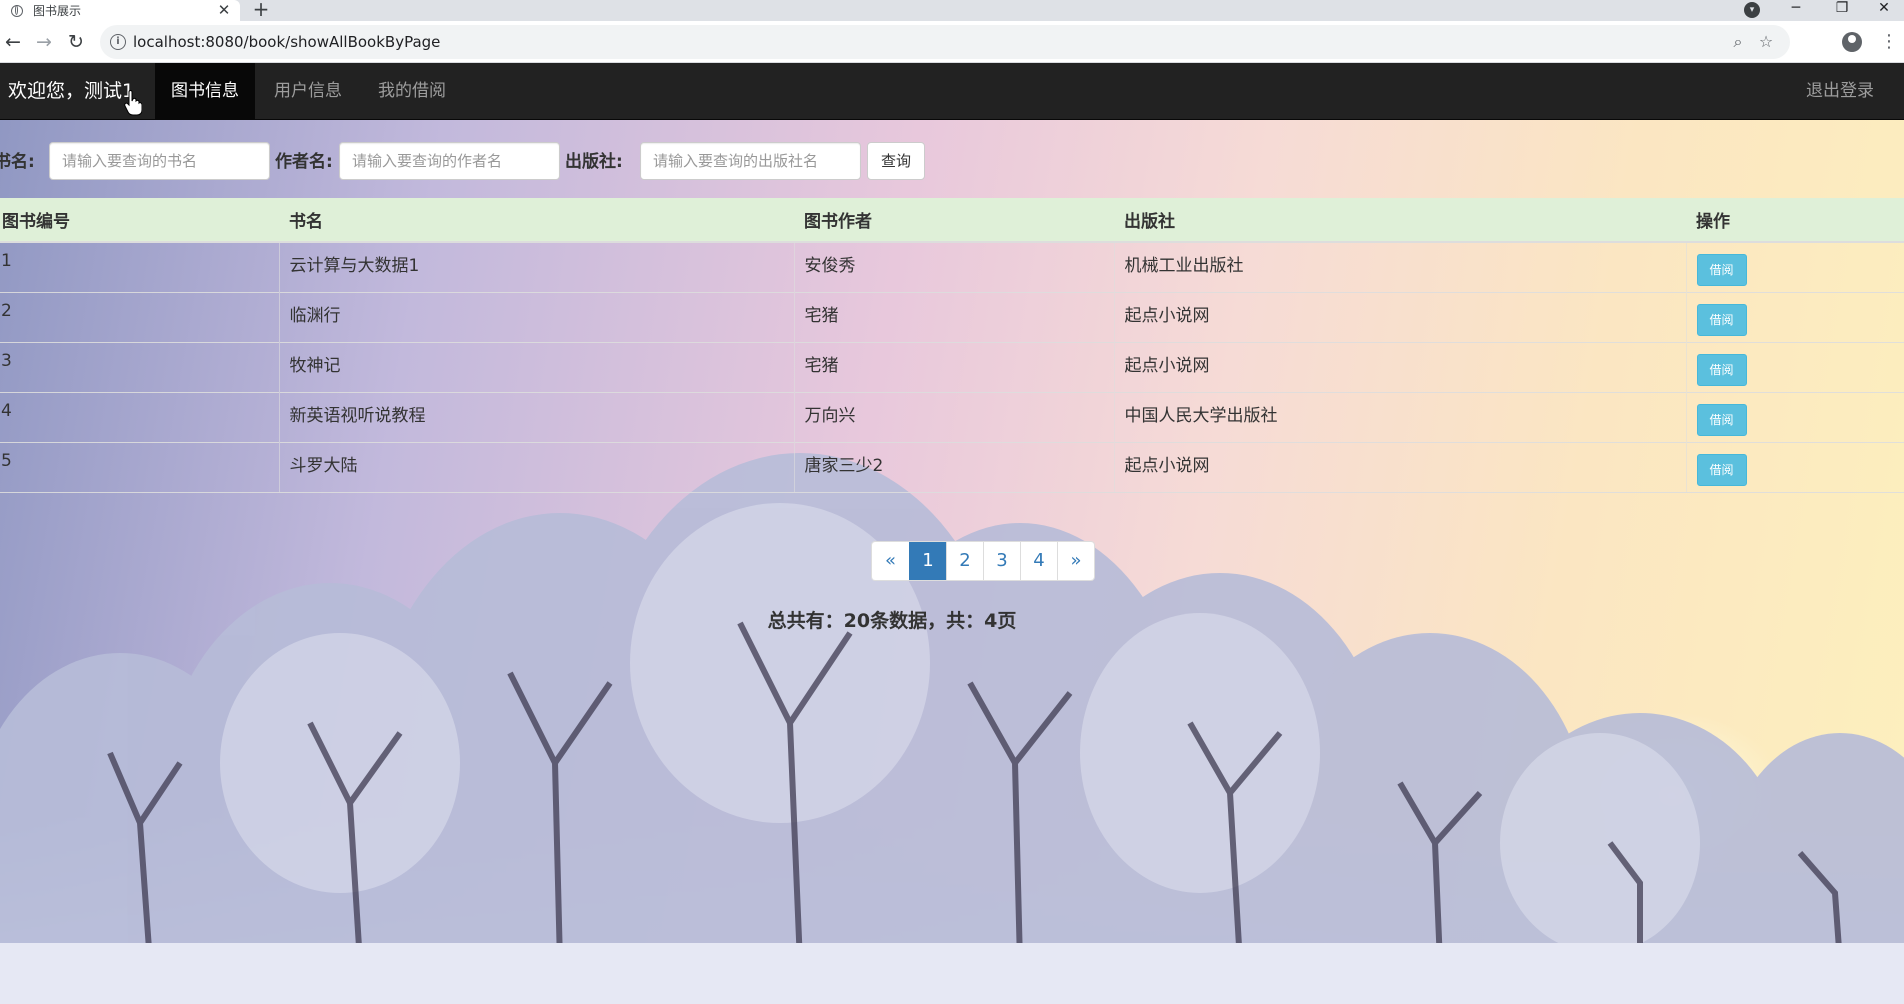 The height and width of the screenshot is (1004, 1904). What do you see at coordinates (44, 42) in the screenshot?
I see `forward-arrow-icon: →` at bounding box center [44, 42].